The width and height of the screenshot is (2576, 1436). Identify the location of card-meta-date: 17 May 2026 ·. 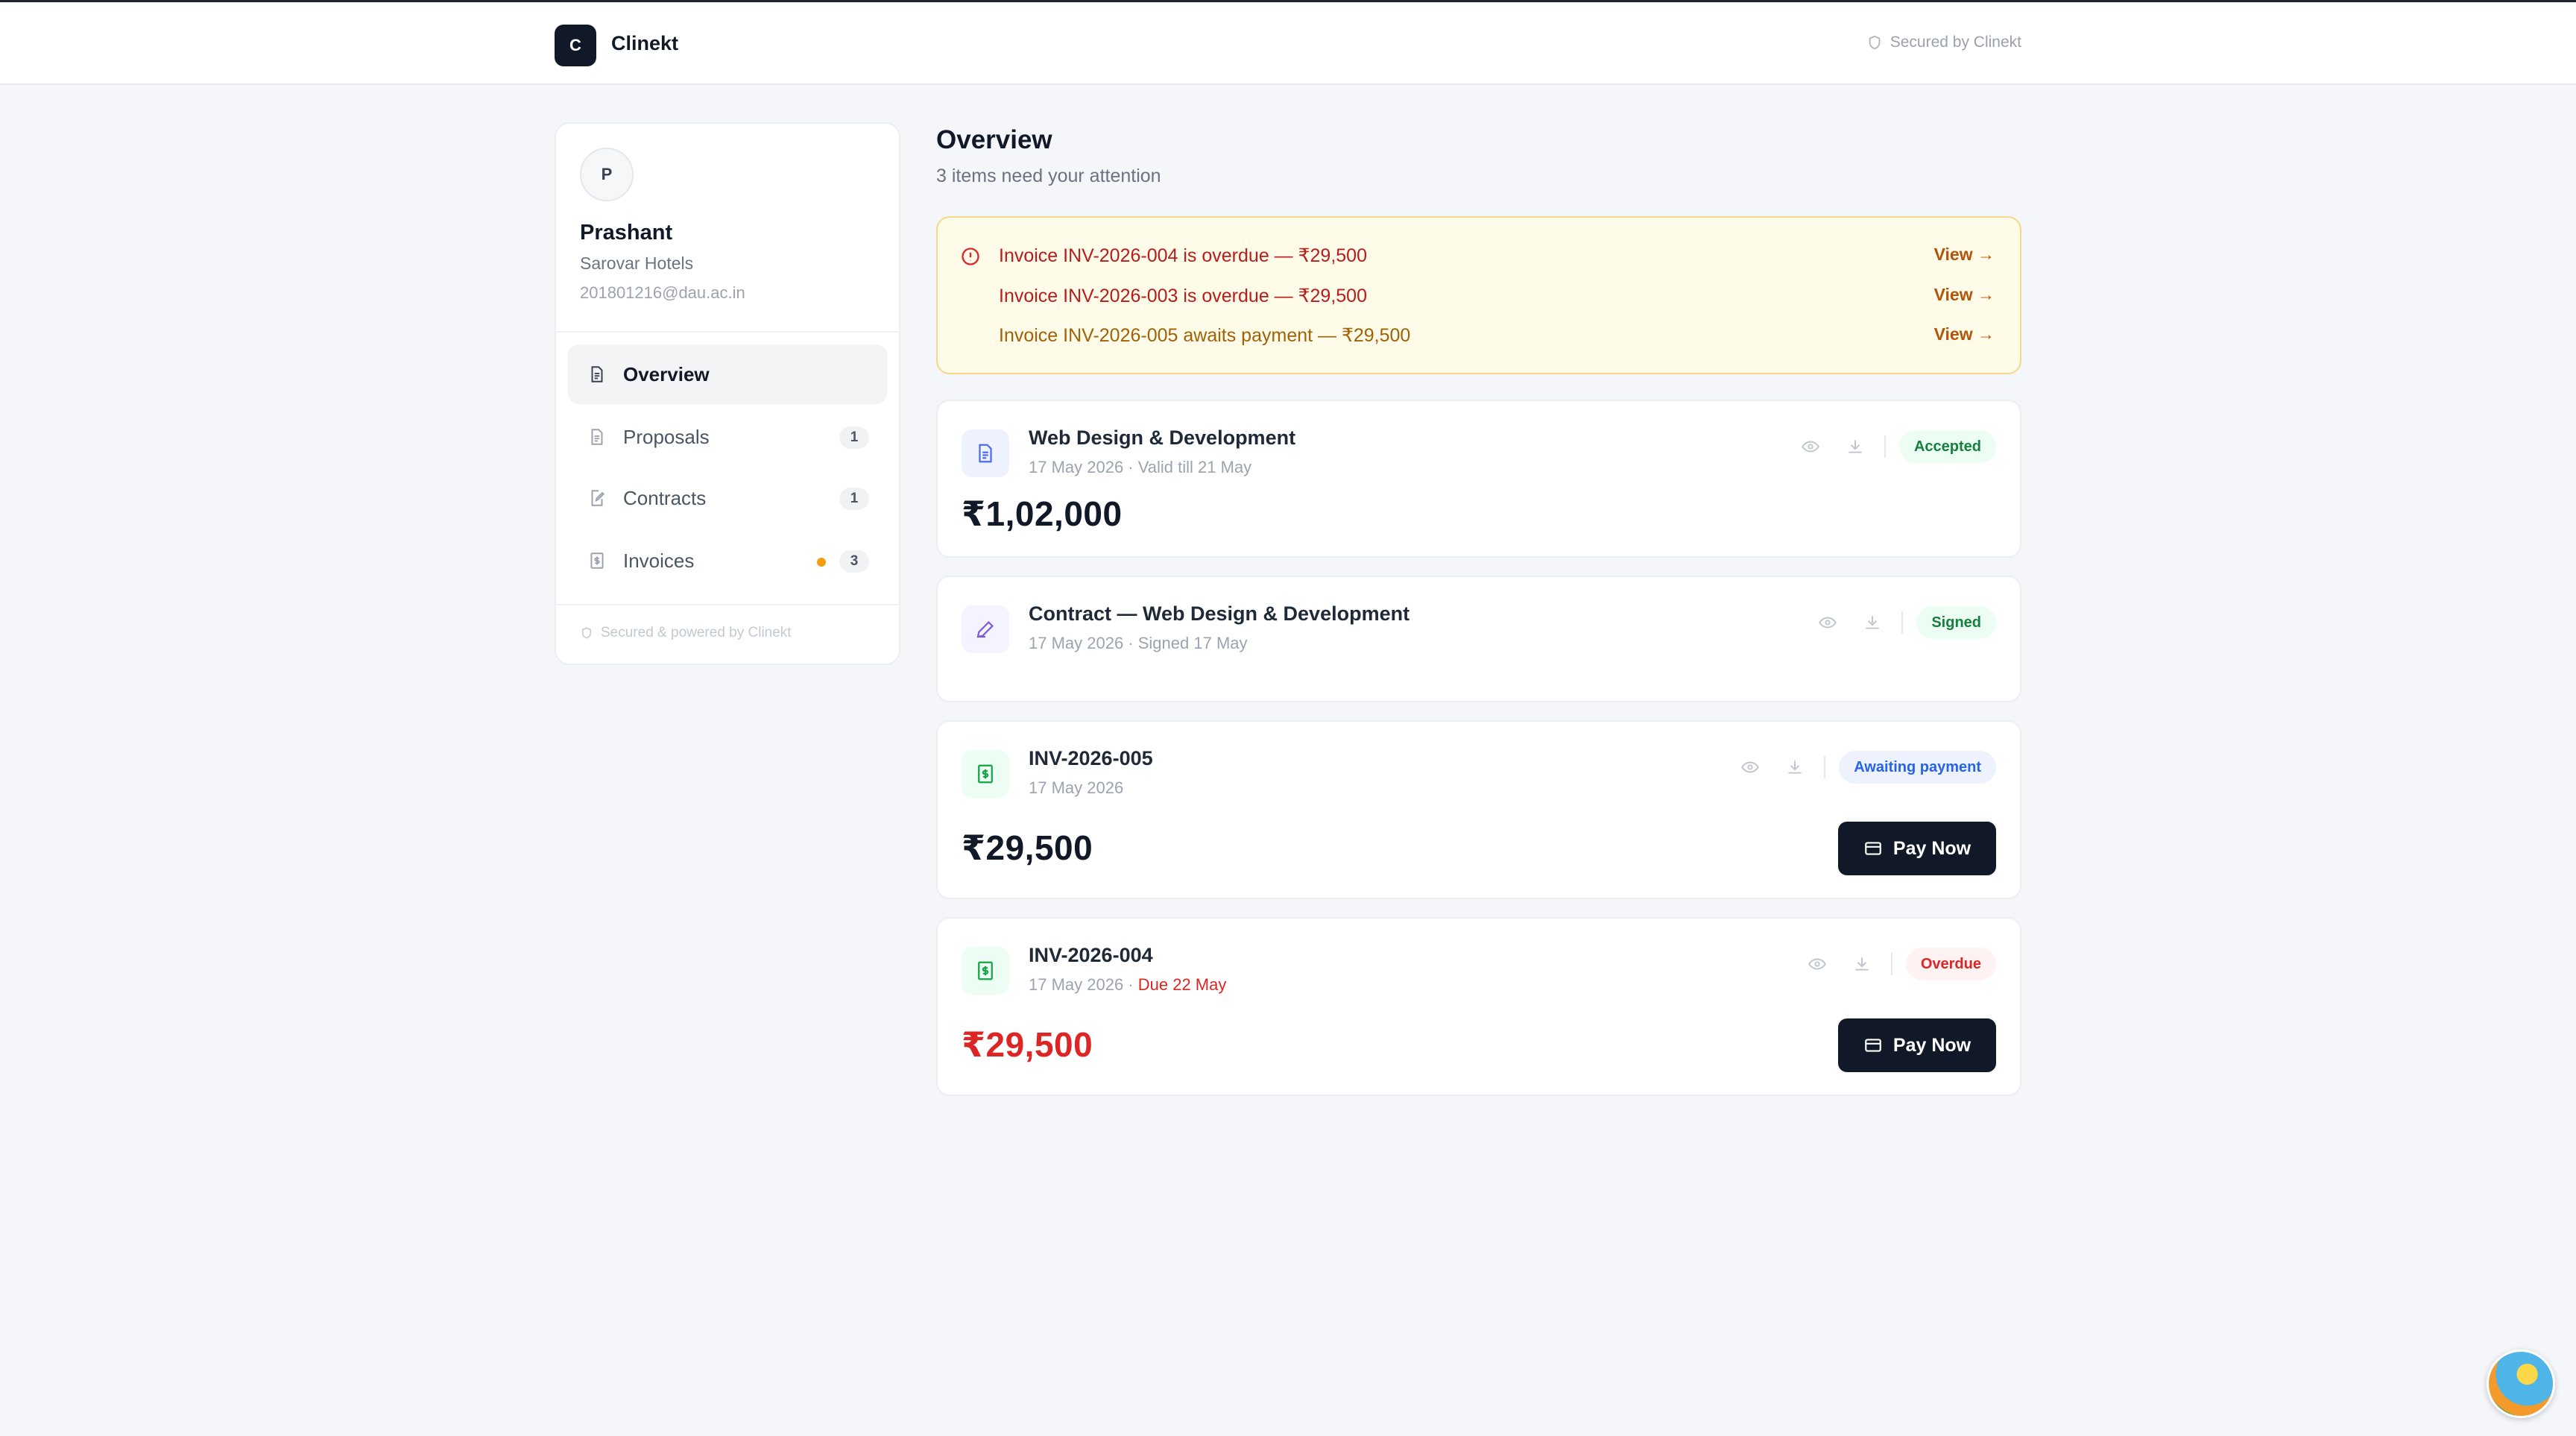
(1083, 985).